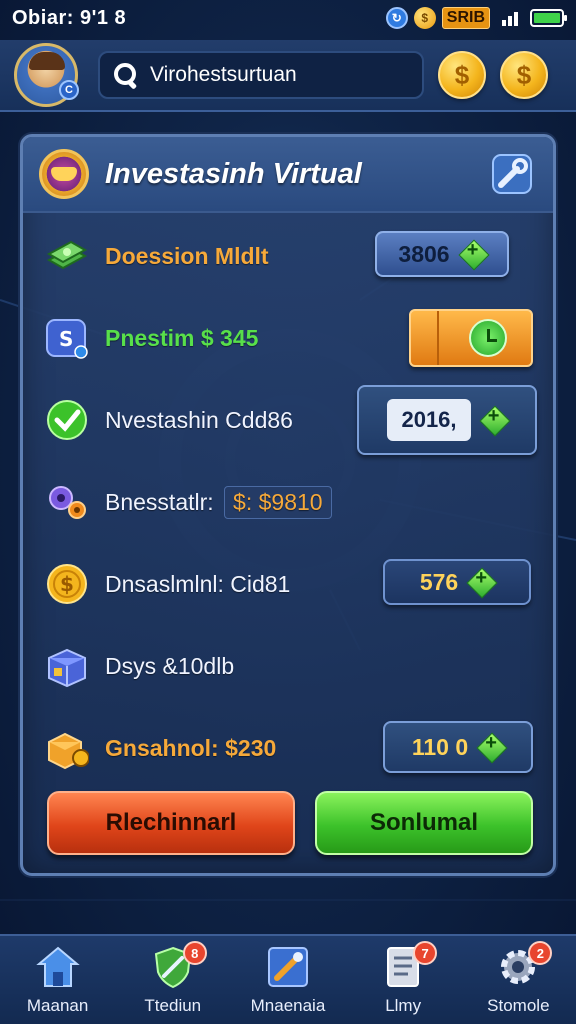  What do you see at coordinates (182, 337) in the screenshot?
I see `row-label: Pnestim $ 345` at bounding box center [182, 337].